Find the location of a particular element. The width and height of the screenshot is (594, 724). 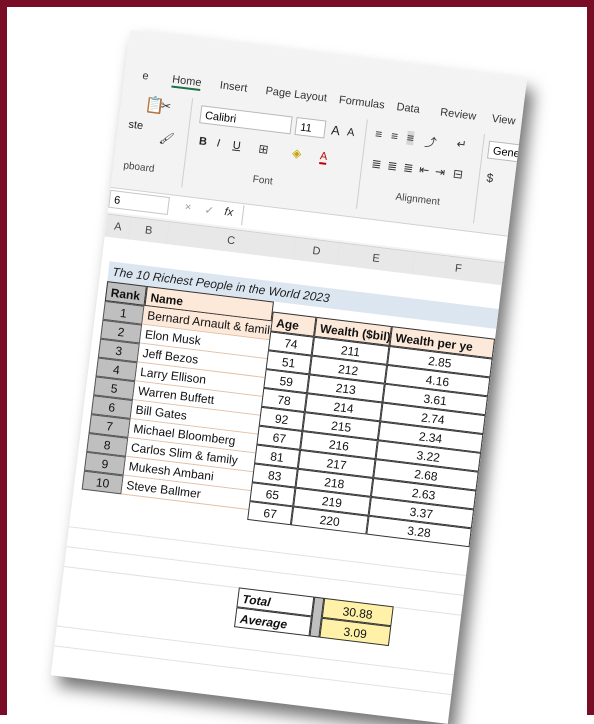

currency-format-icon: $ is located at coordinates (490, 178).